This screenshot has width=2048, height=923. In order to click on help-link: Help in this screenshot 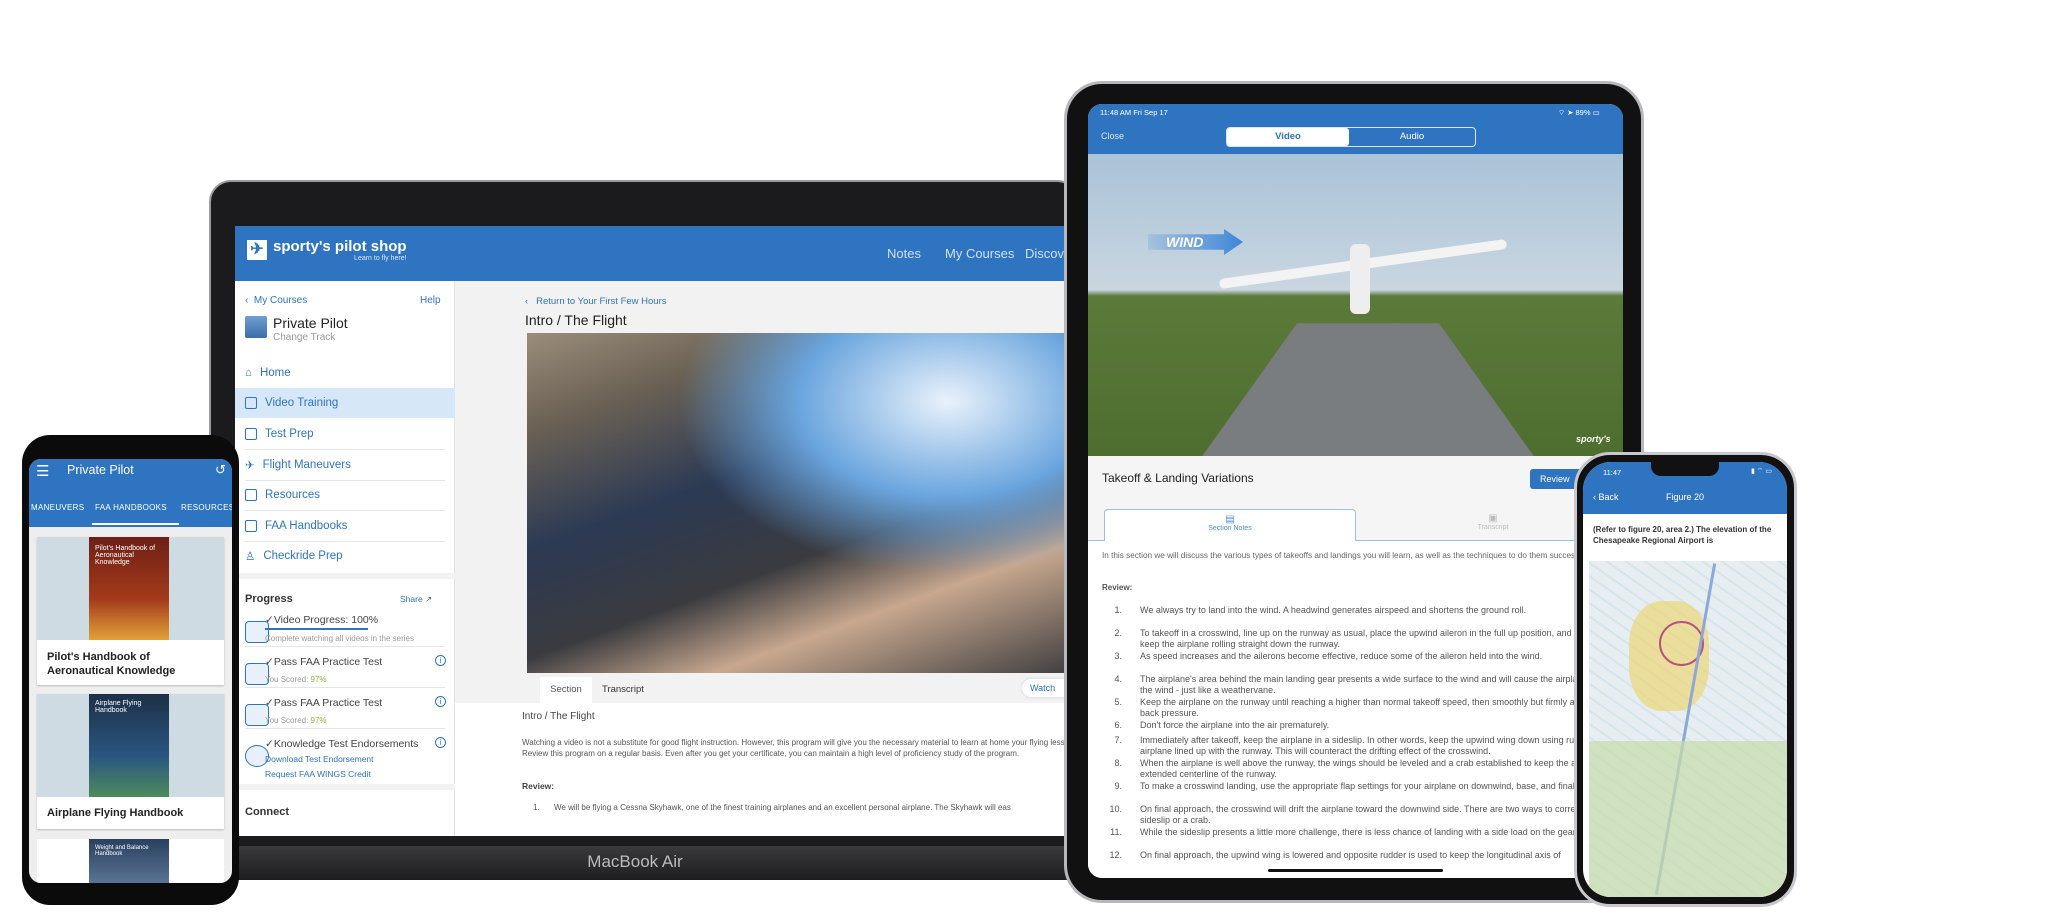, I will do `click(430, 300)`.